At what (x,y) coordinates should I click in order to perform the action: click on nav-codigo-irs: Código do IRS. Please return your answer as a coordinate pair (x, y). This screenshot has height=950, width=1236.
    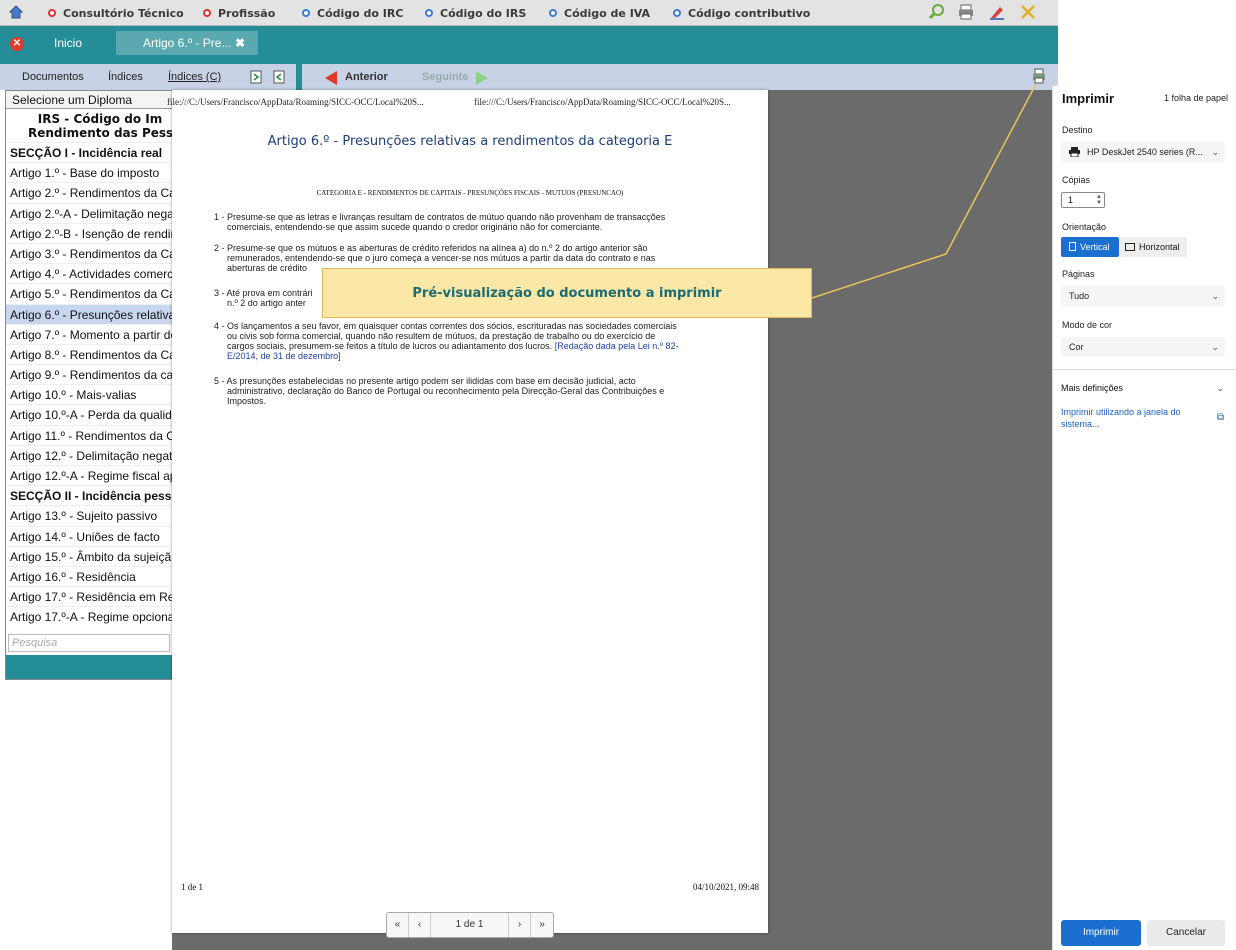
    Looking at the image, I should click on (475, 13).